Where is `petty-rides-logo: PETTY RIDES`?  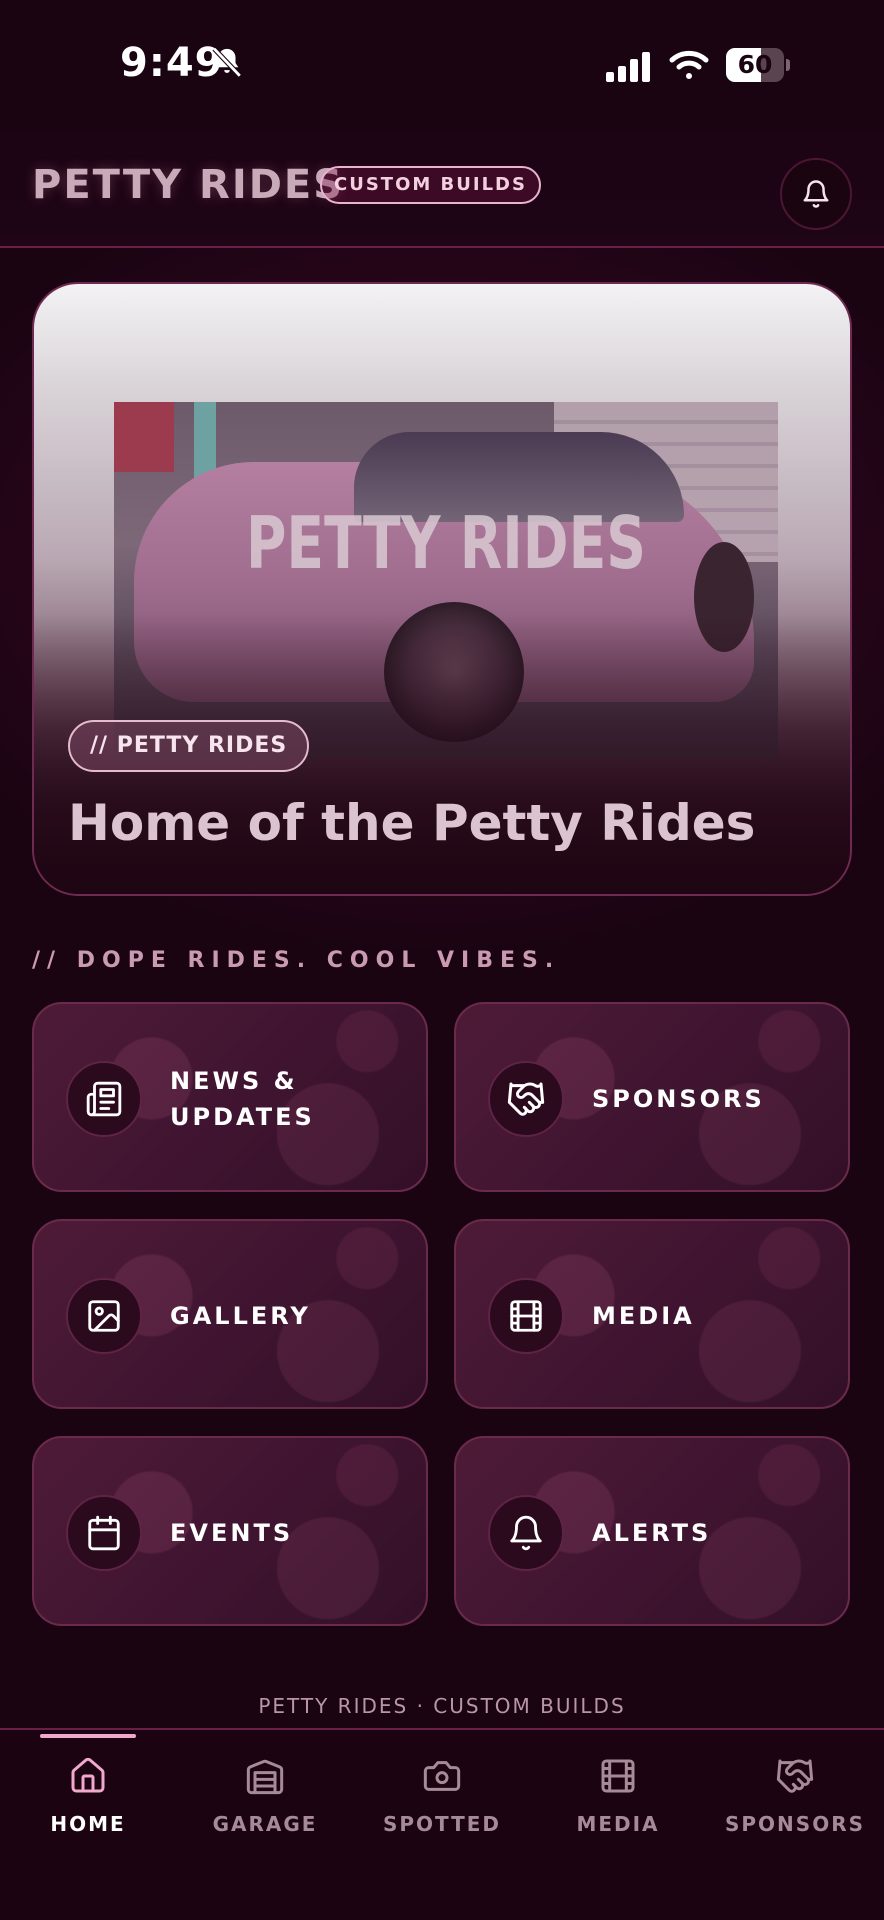 petty-rides-logo: PETTY RIDES is located at coordinates (446, 541).